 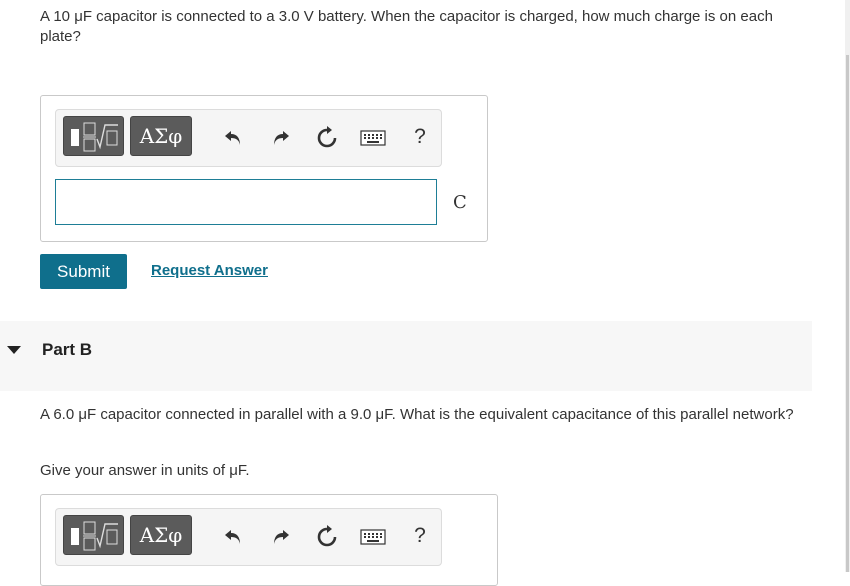 What do you see at coordinates (209, 270) in the screenshot?
I see `request-answer-link: Request Answer` at bounding box center [209, 270].